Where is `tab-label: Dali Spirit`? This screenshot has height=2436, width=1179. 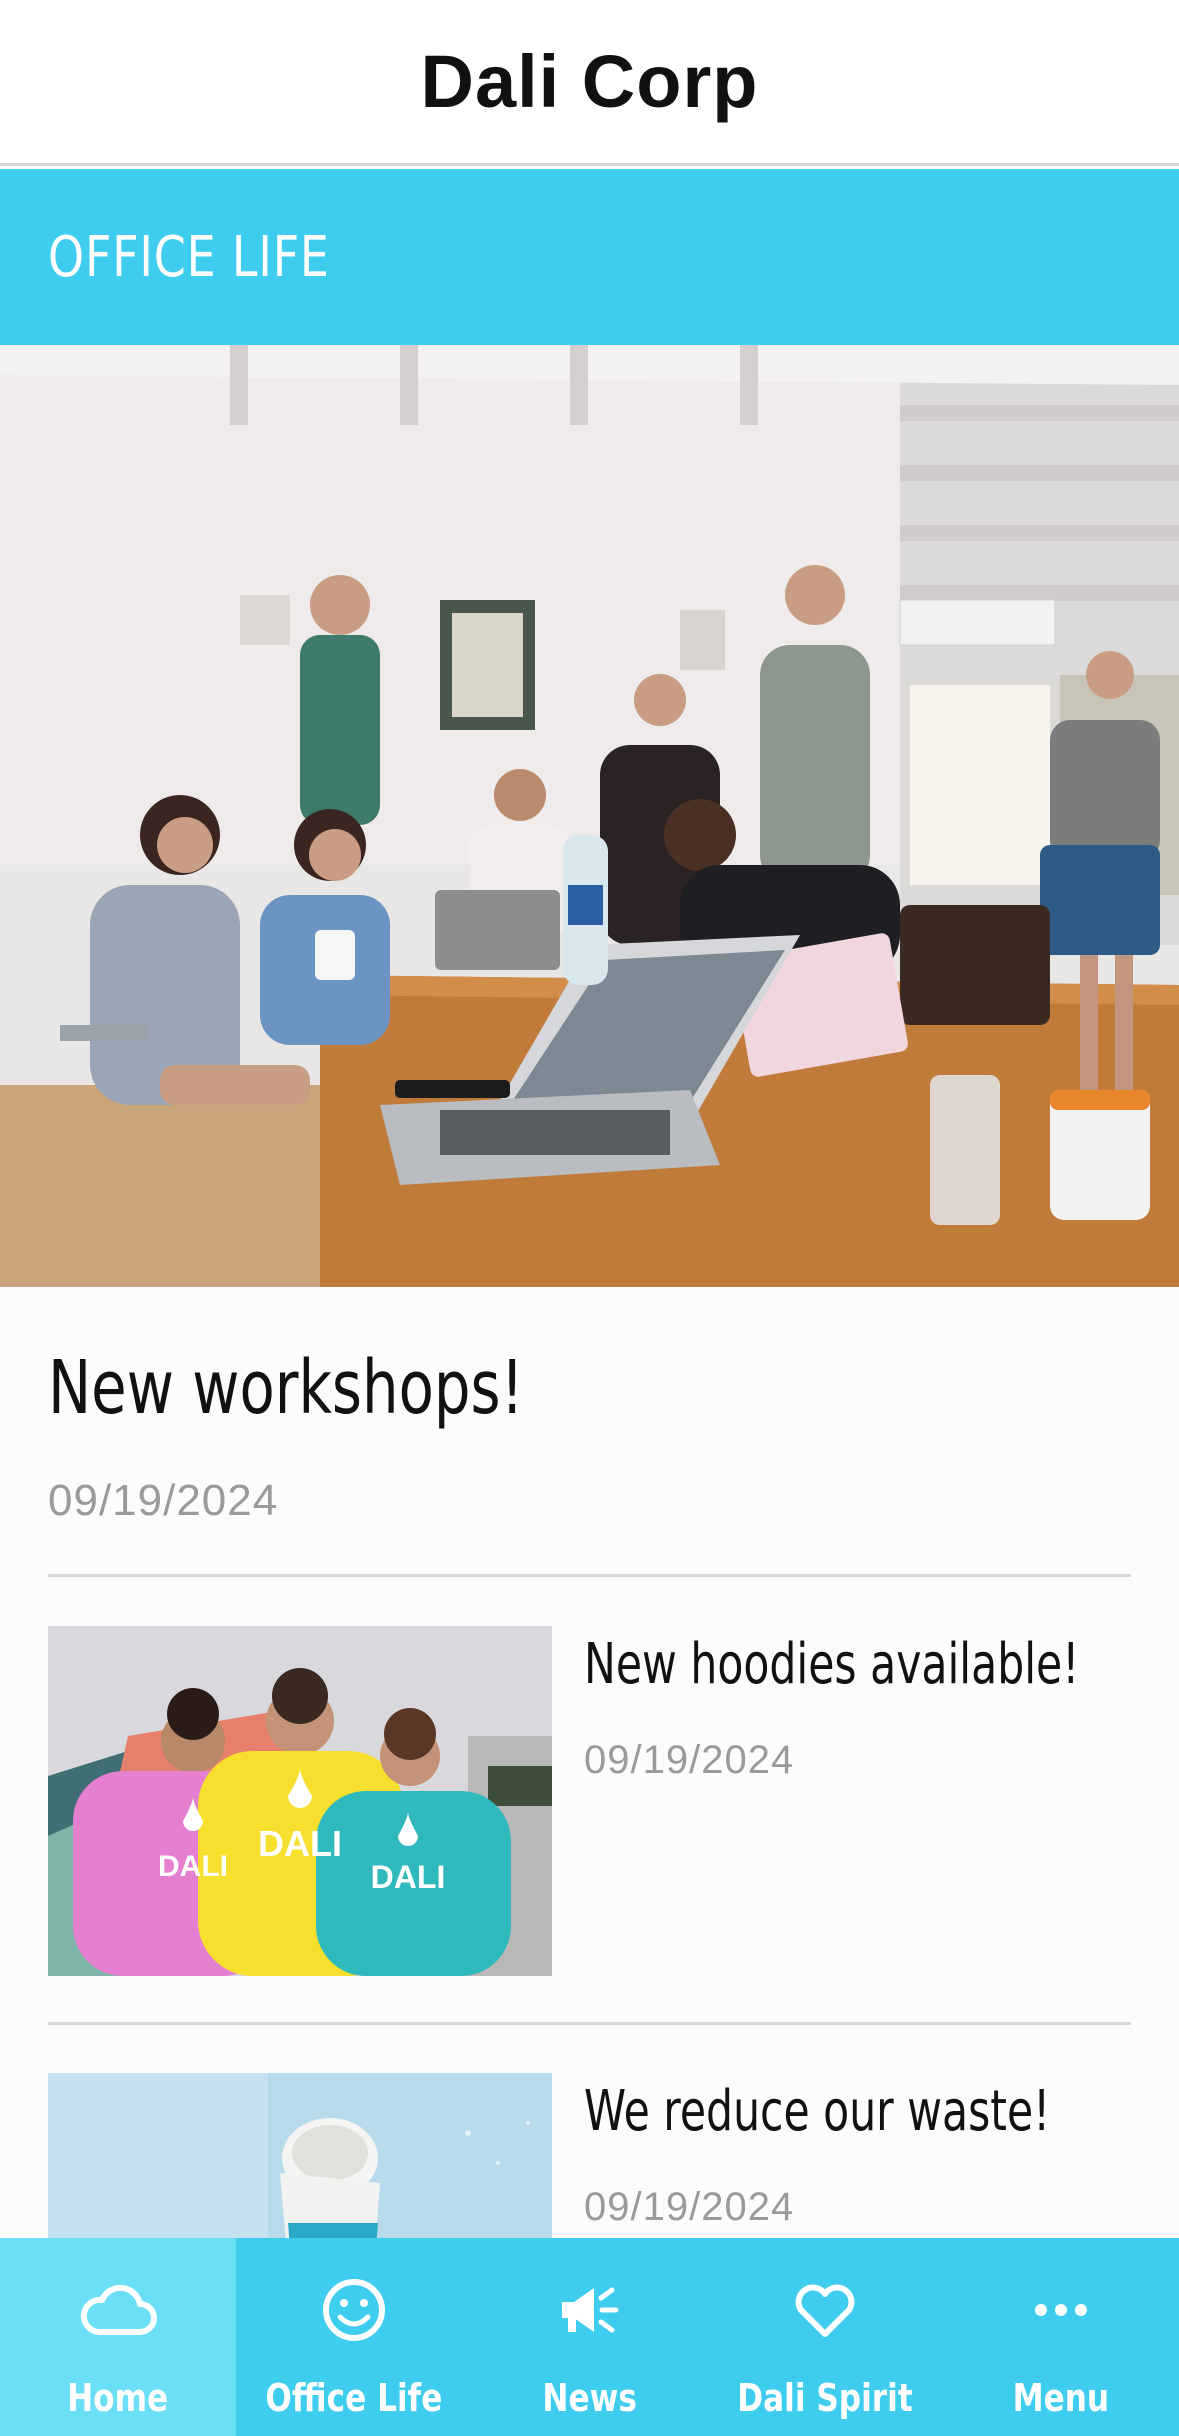 tab-label: Dali Spirit is located at coordinates (825, 2398).